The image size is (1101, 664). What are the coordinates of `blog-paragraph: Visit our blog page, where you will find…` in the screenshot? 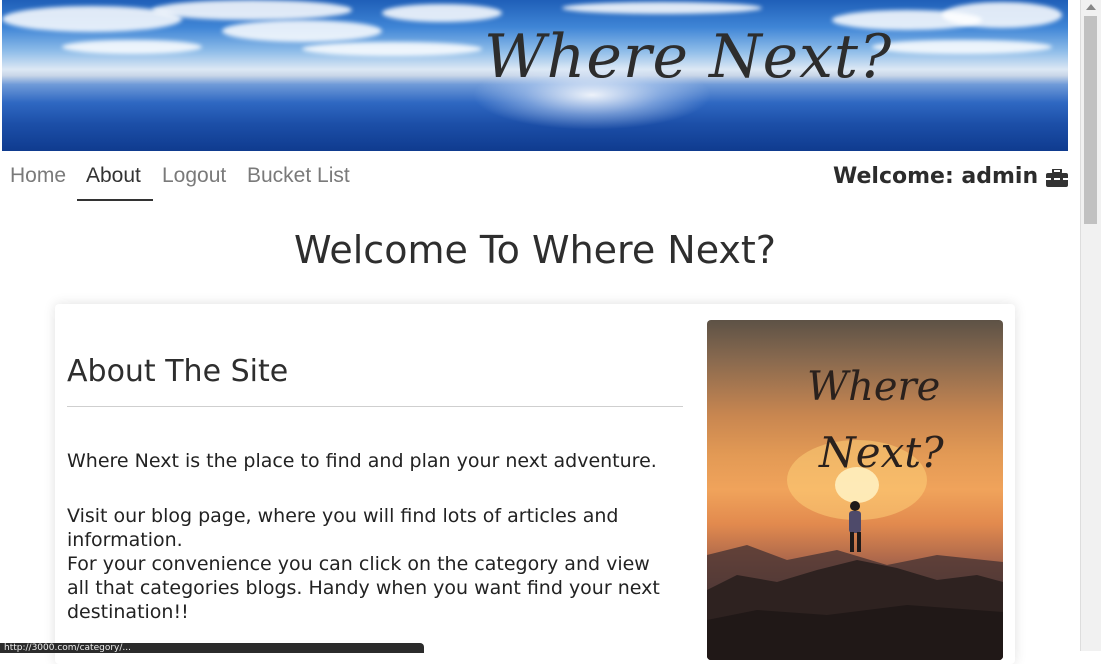 It's located at (343, 528).